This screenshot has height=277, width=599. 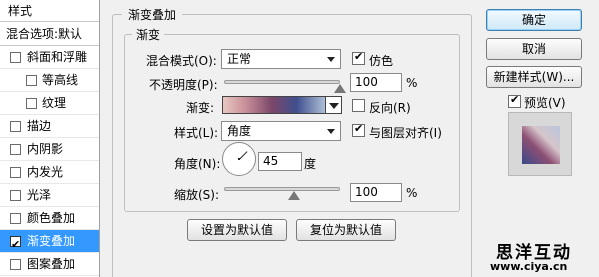 I want to click on reverse-checkbox, so click(x=358, y=105).